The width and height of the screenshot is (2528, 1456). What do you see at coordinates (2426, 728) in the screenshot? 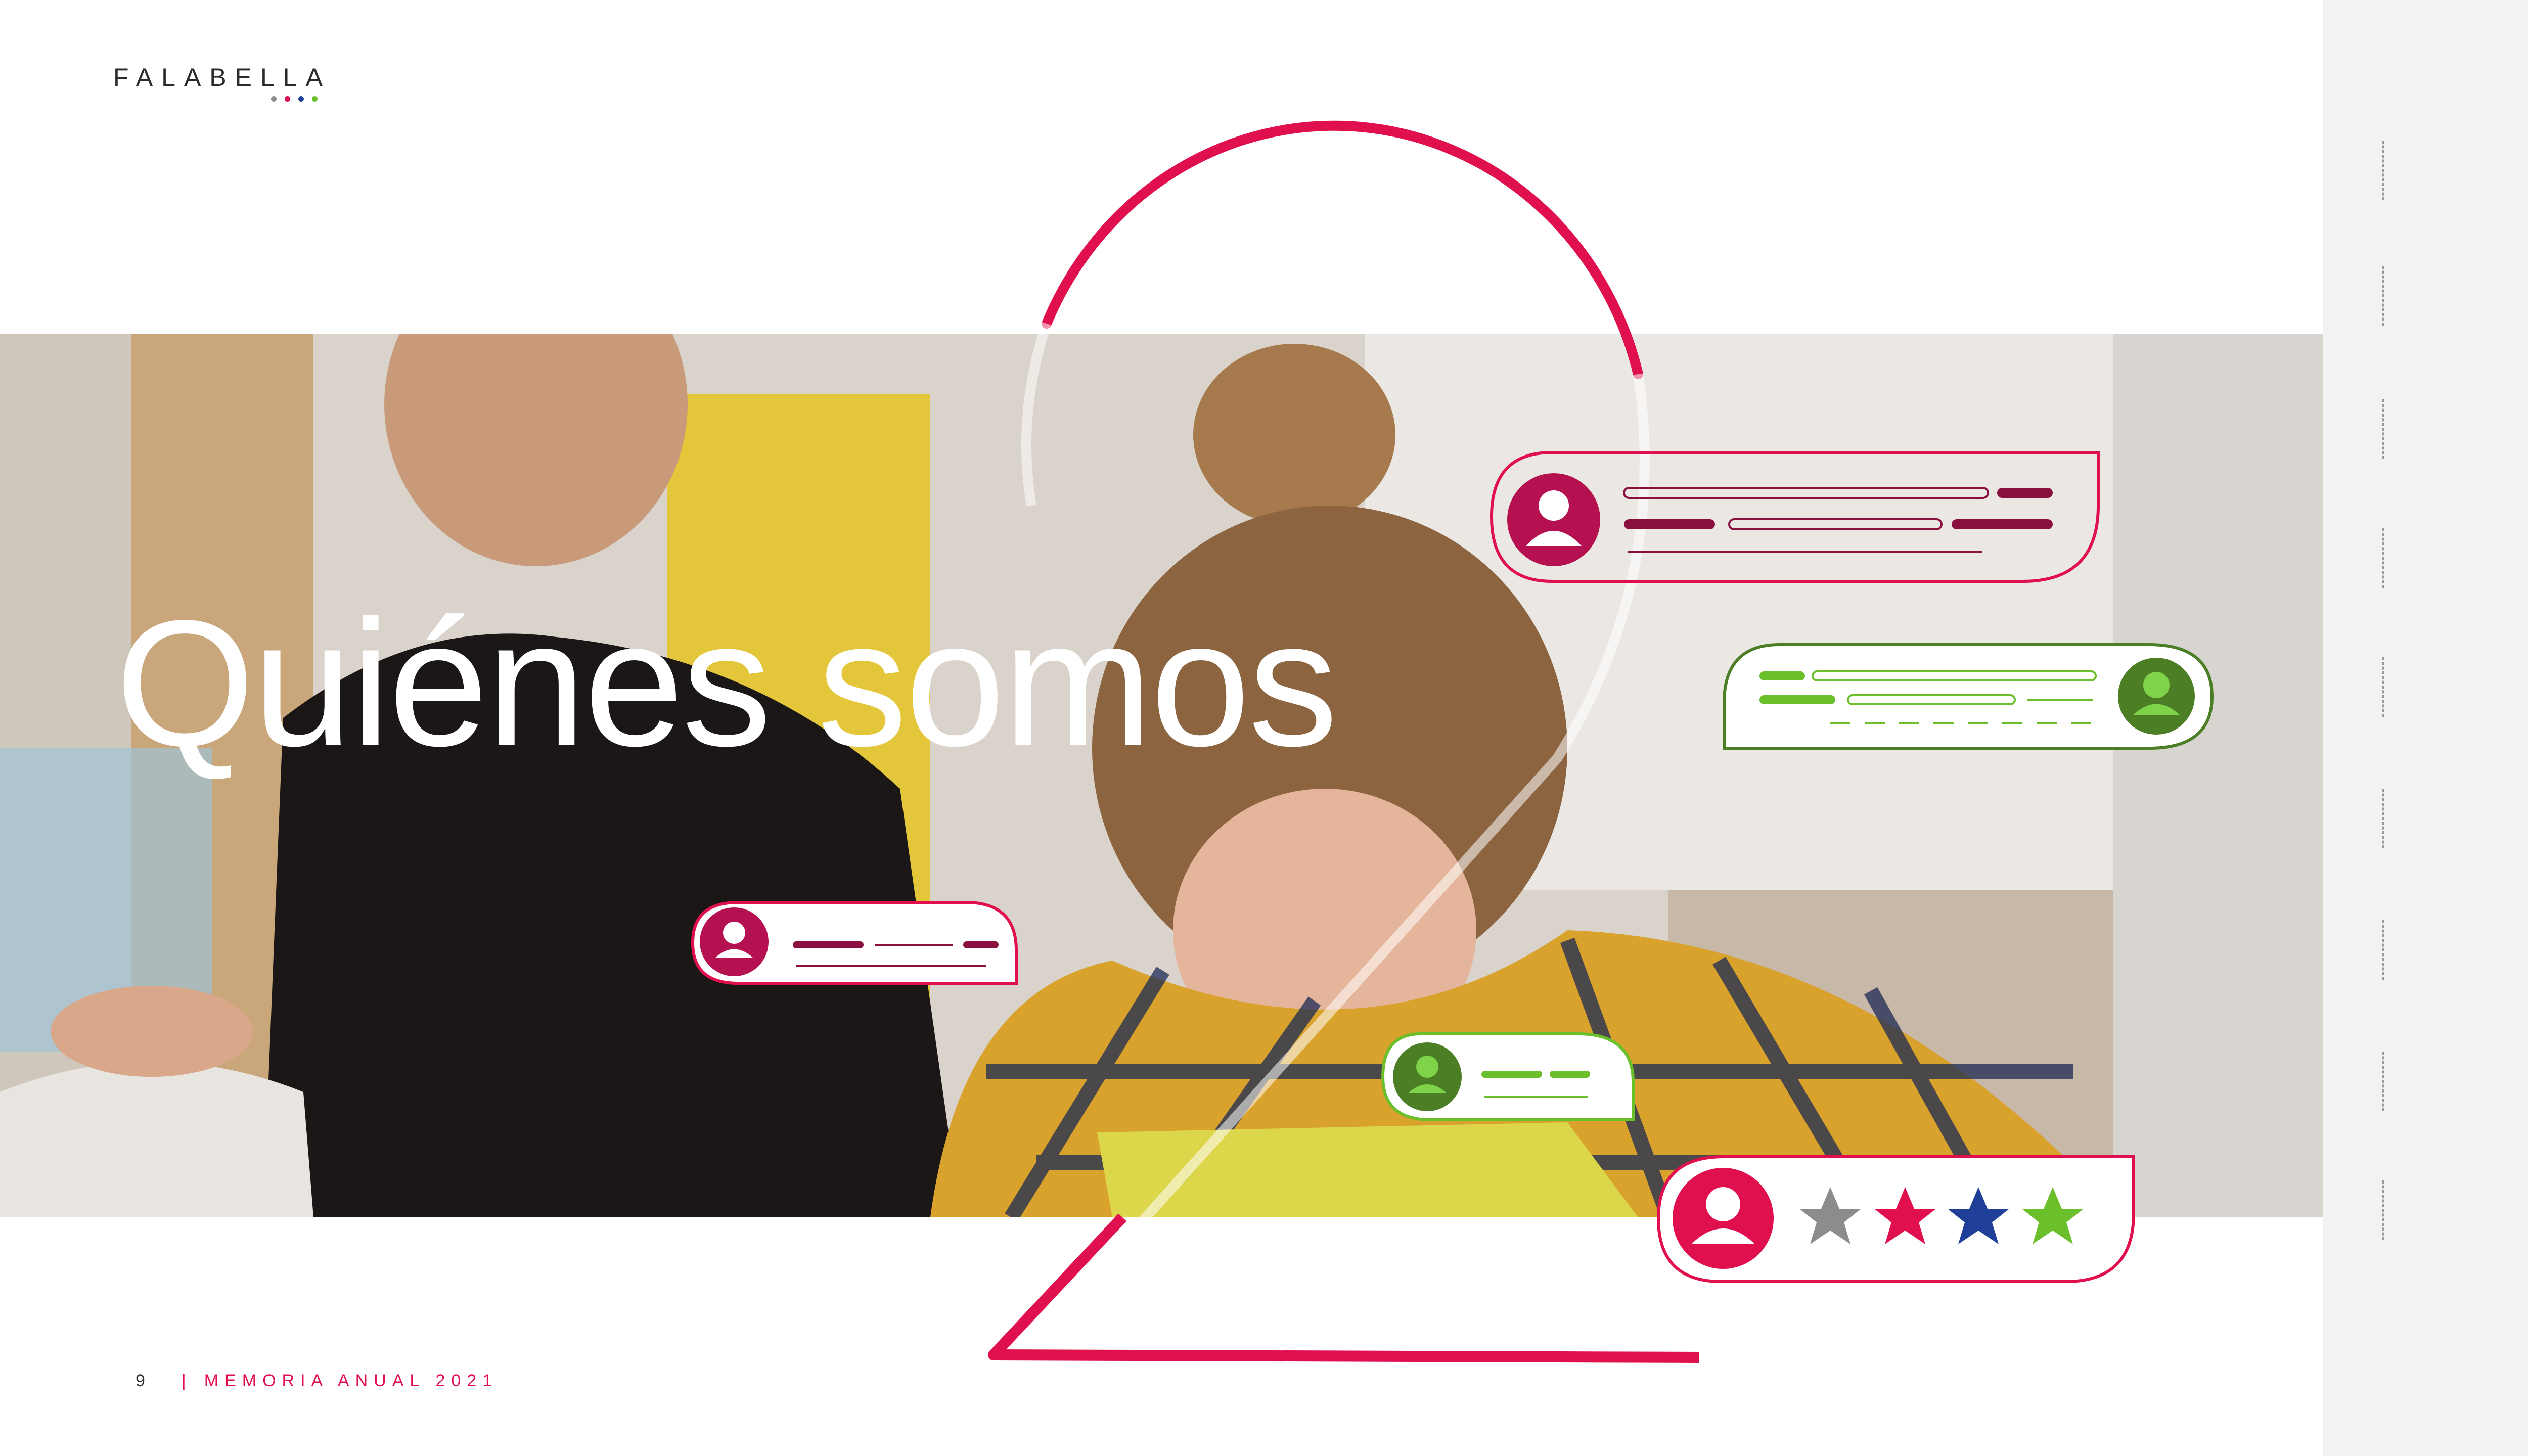
I see `page-navigator-sidebar` at bounding box center [2426, 728].